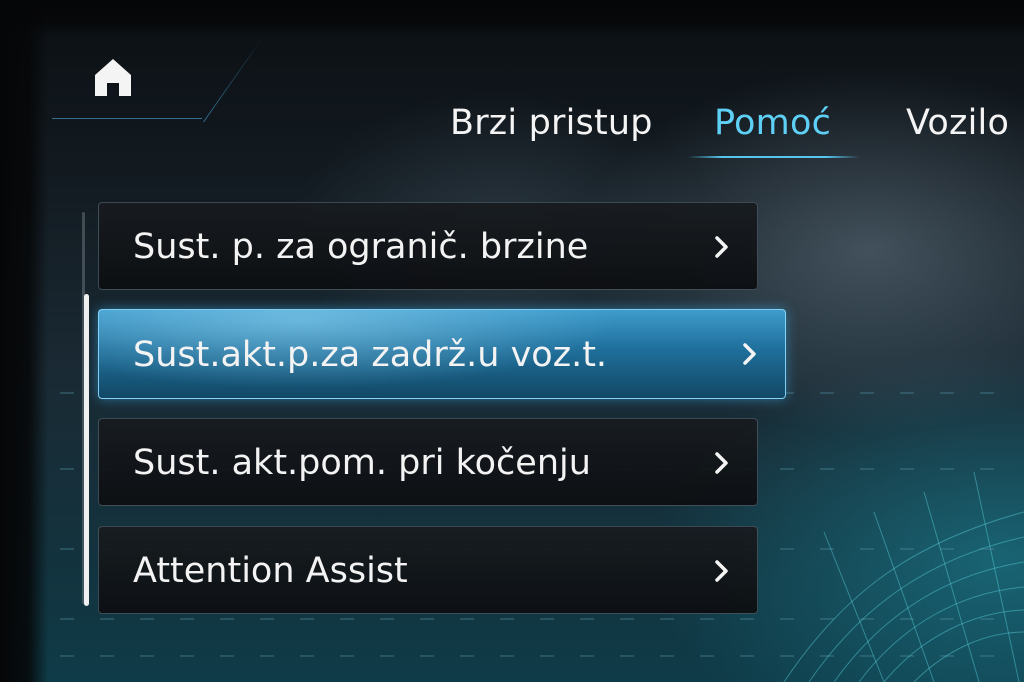  Describe the element at coordinates (428, 570) in the screenshot. I see `list-item-attention-assist: Attention Assist` at that location.